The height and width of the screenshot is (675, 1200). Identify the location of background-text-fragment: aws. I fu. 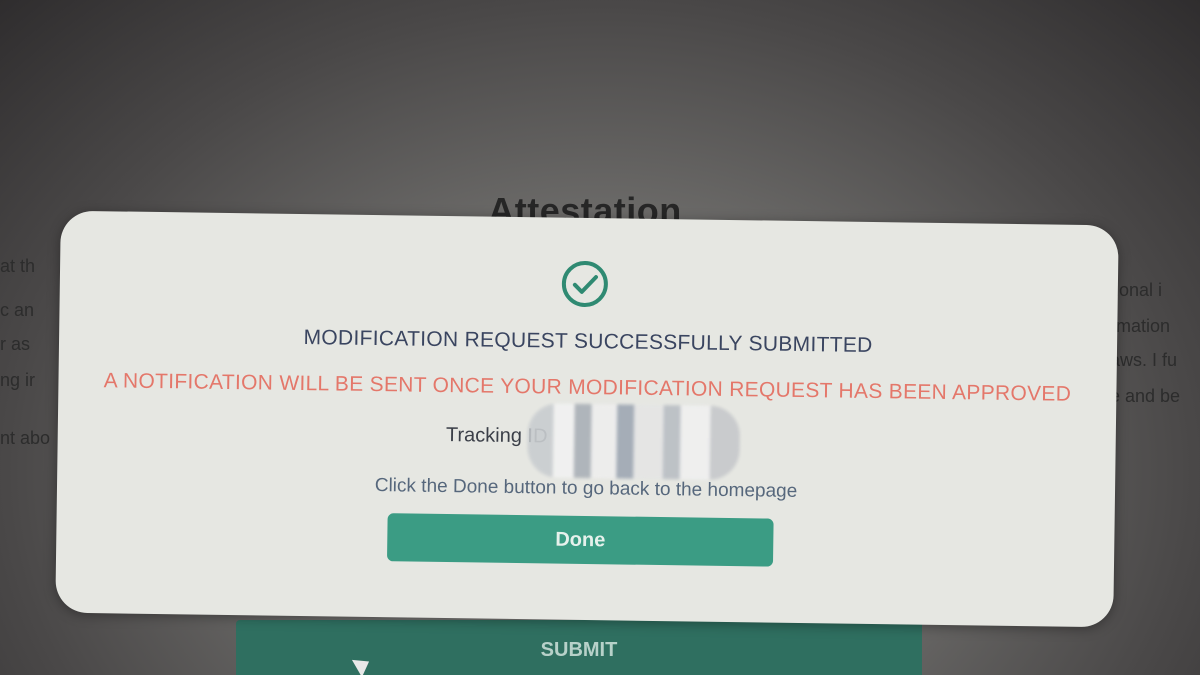
(1144, 360).